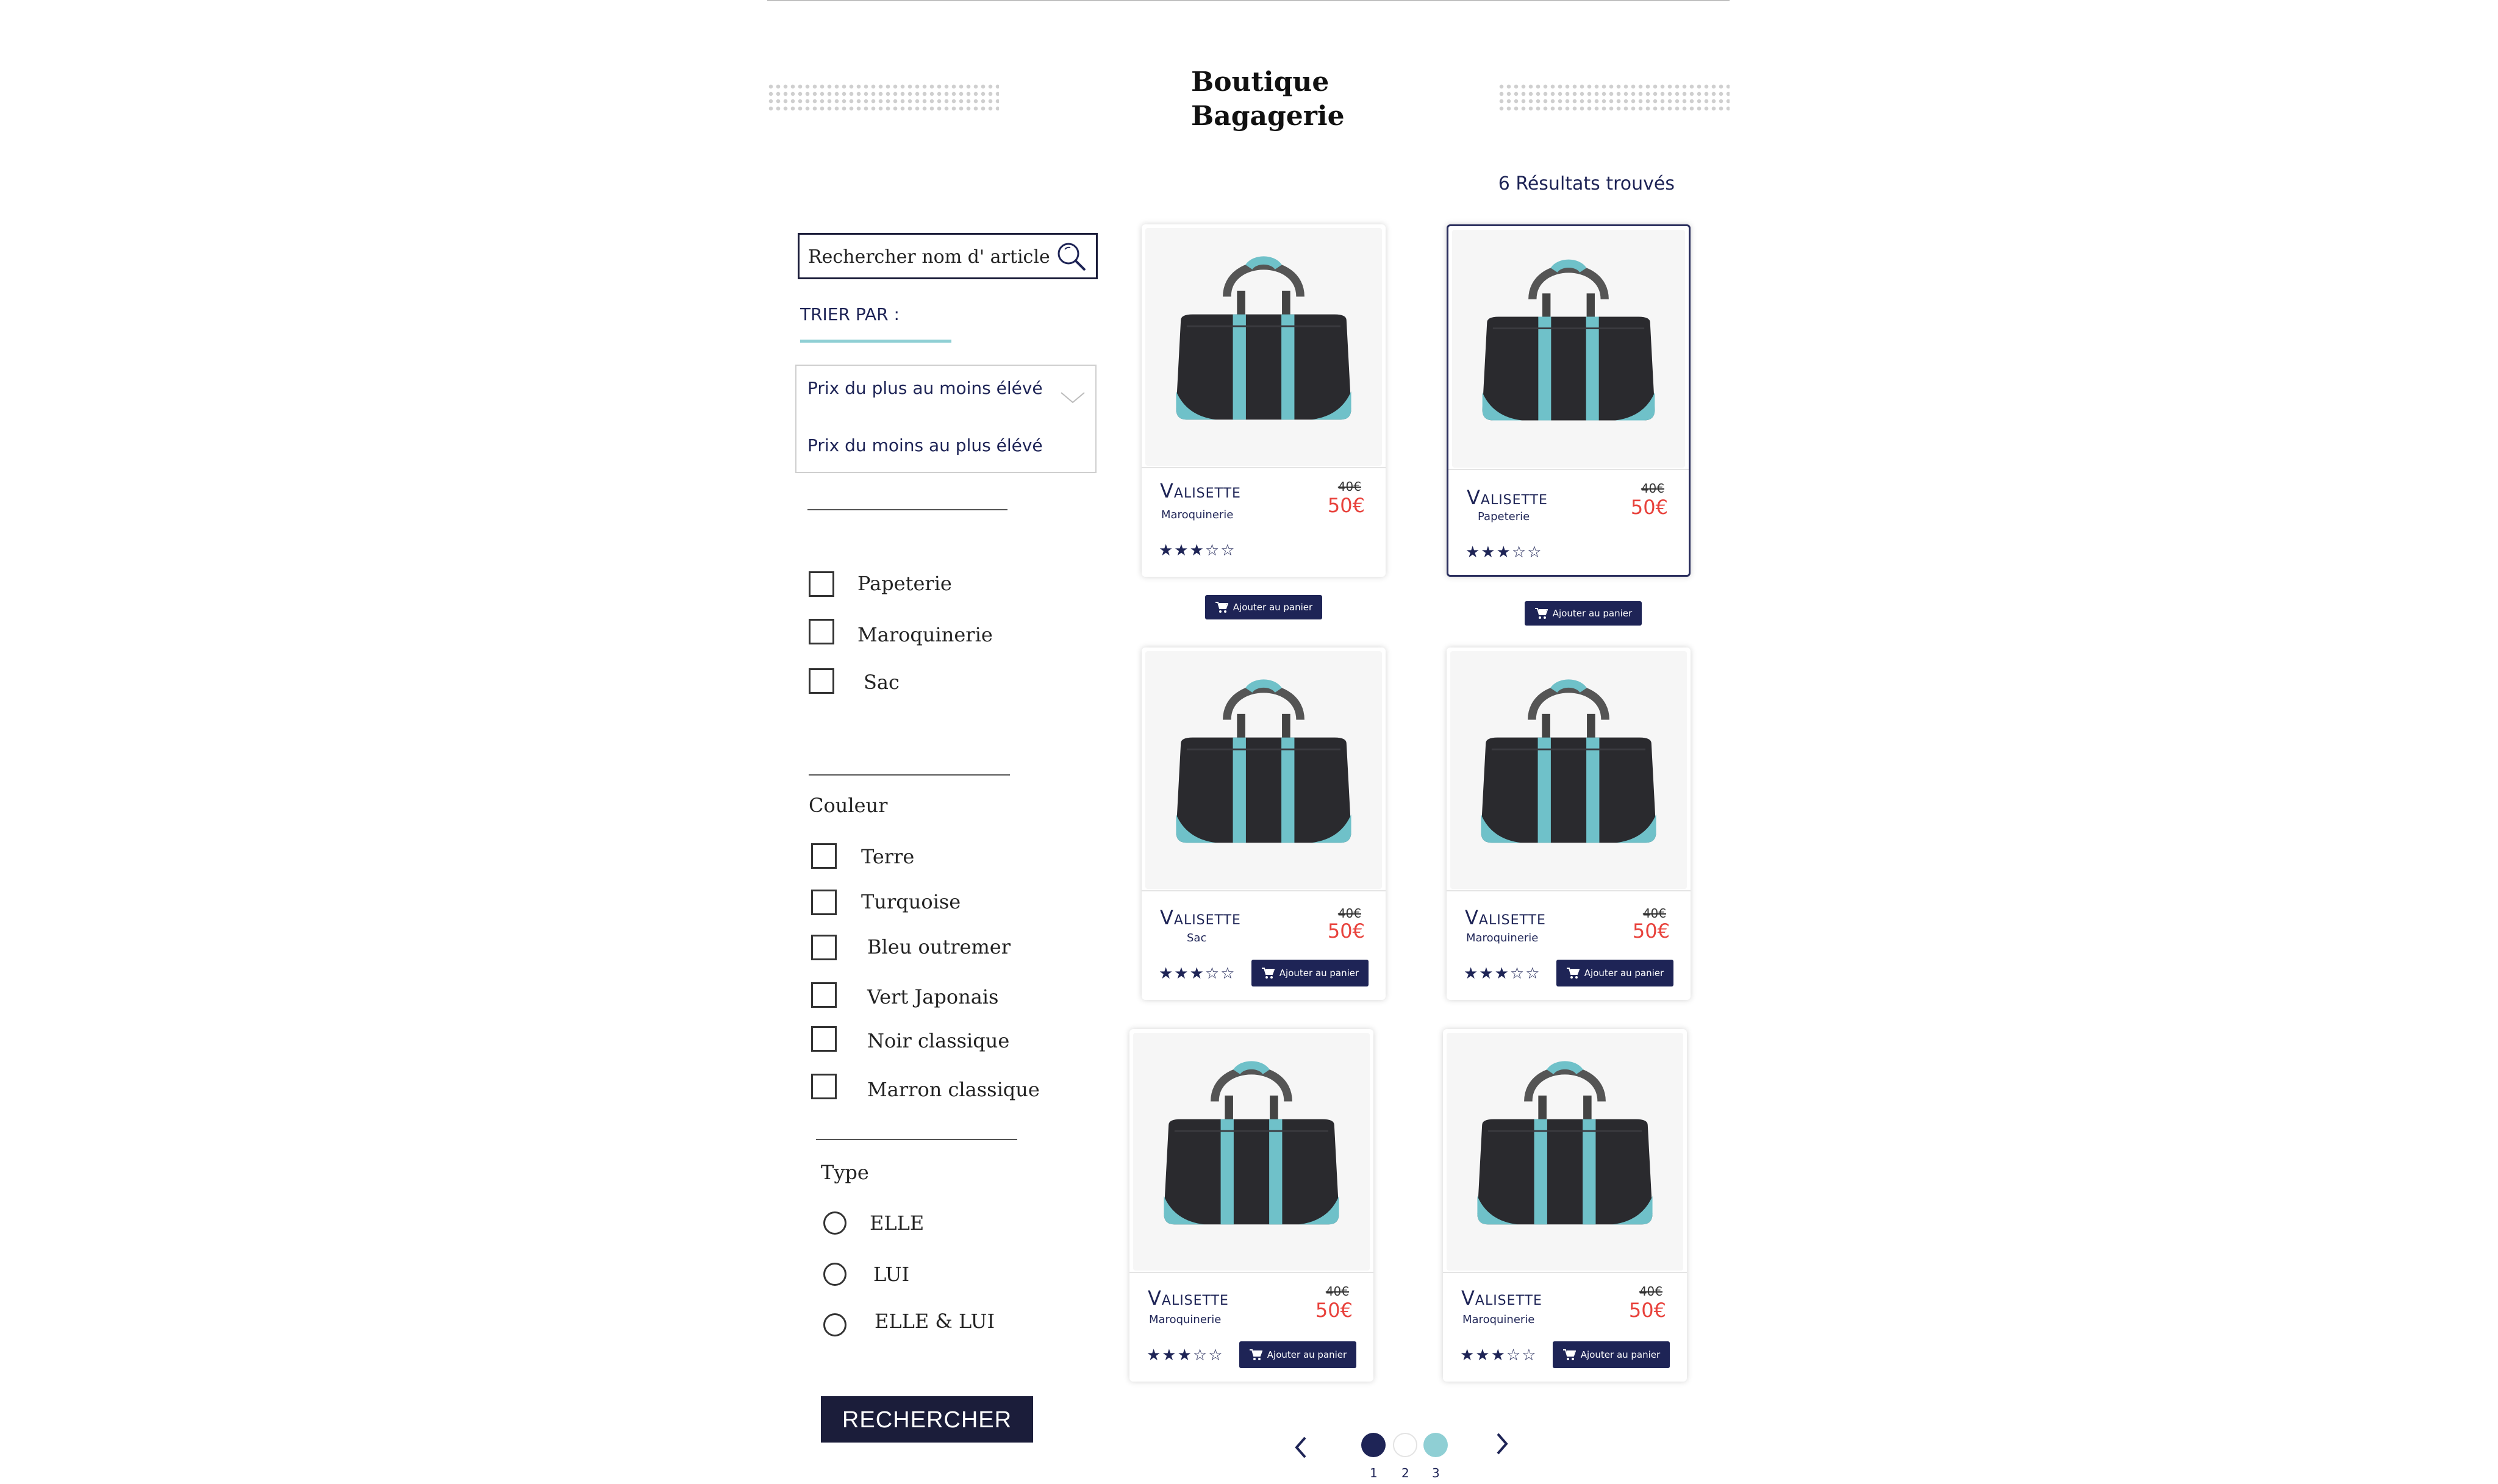 This screenshot has width=2498, height=1484. I want to click on page-number: 2, so click(1405, 1473).